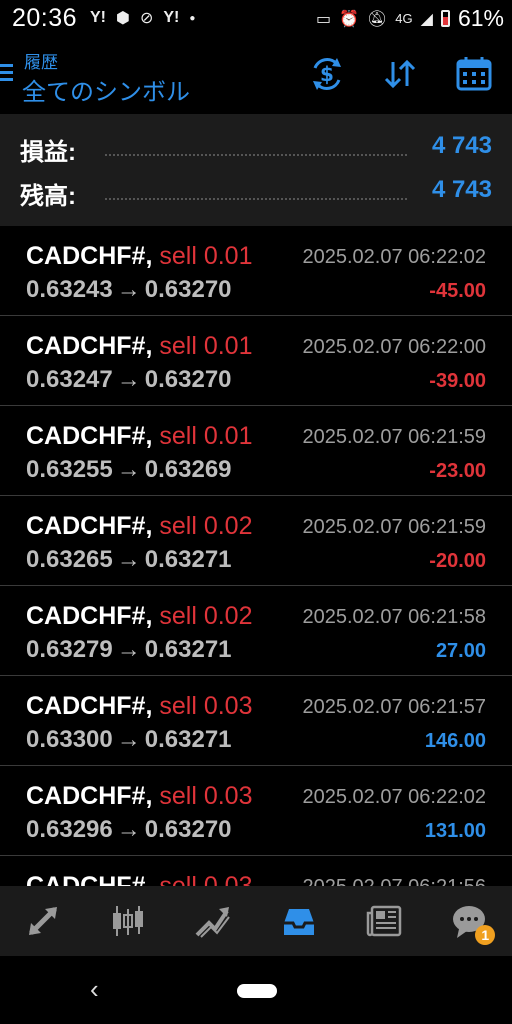  What do you see at coordinates (469, 921) in the screenshot?
I see `nav-chat: 1` at bounding box center [469, 921].